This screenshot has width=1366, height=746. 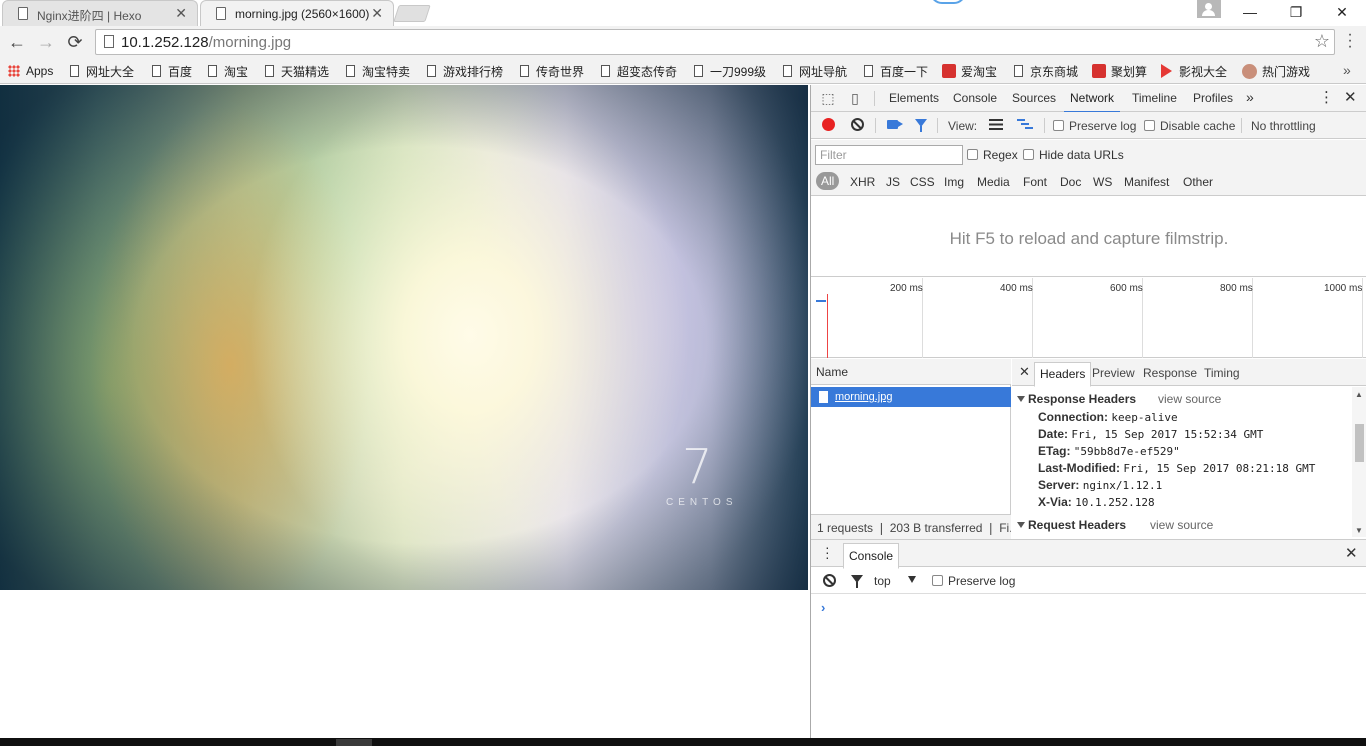 I want to click on console-prompt: ›, so click(x=823, y=607).